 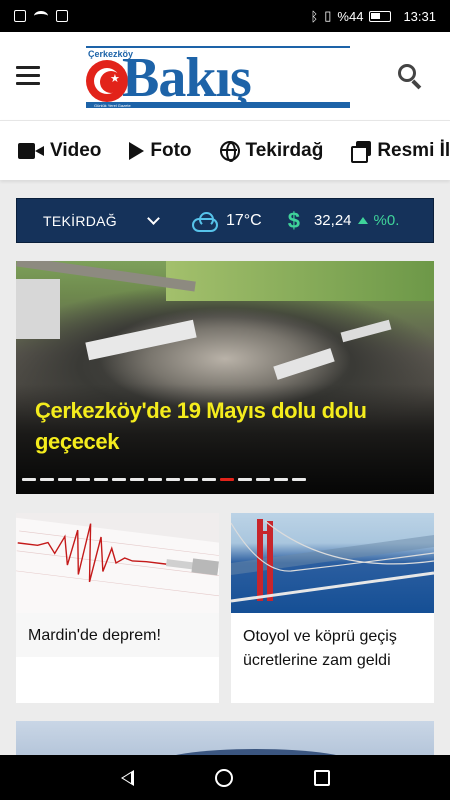 I want to click on battery-icon, so click(x=380, y=16).